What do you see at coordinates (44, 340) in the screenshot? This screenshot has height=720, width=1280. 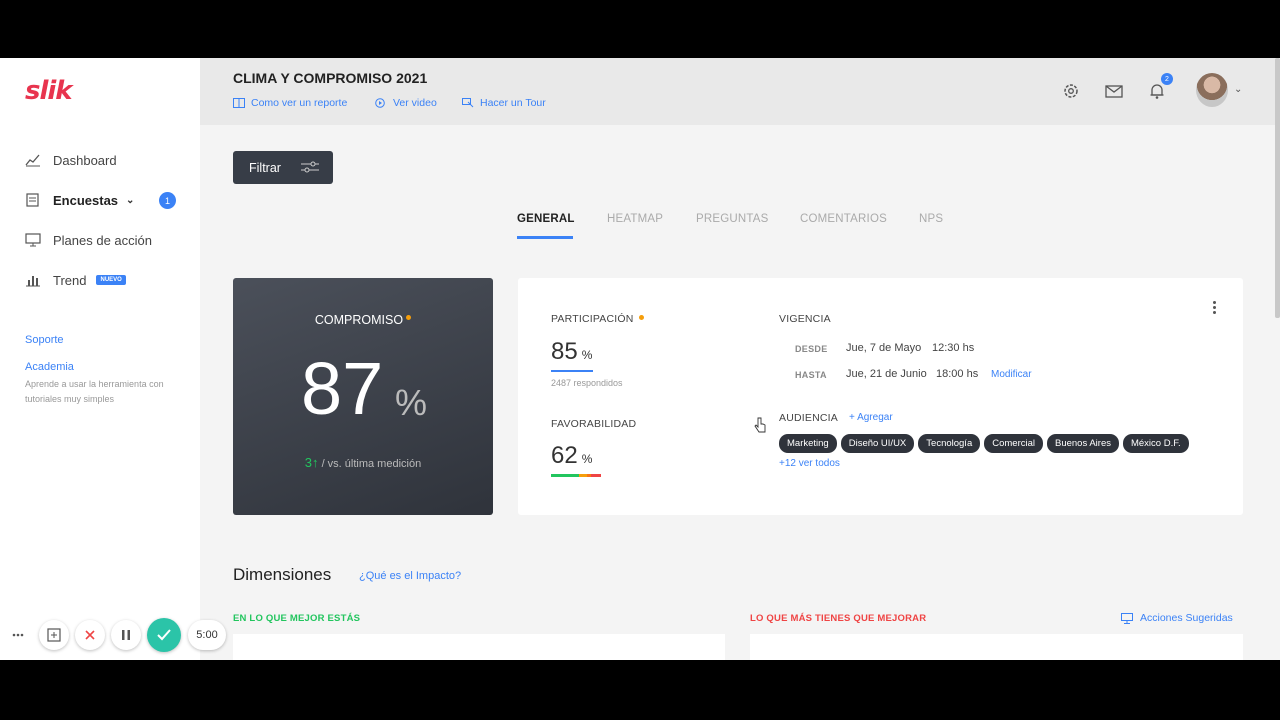 I see `support-link: Soporte` at bounding box center [44, 340].